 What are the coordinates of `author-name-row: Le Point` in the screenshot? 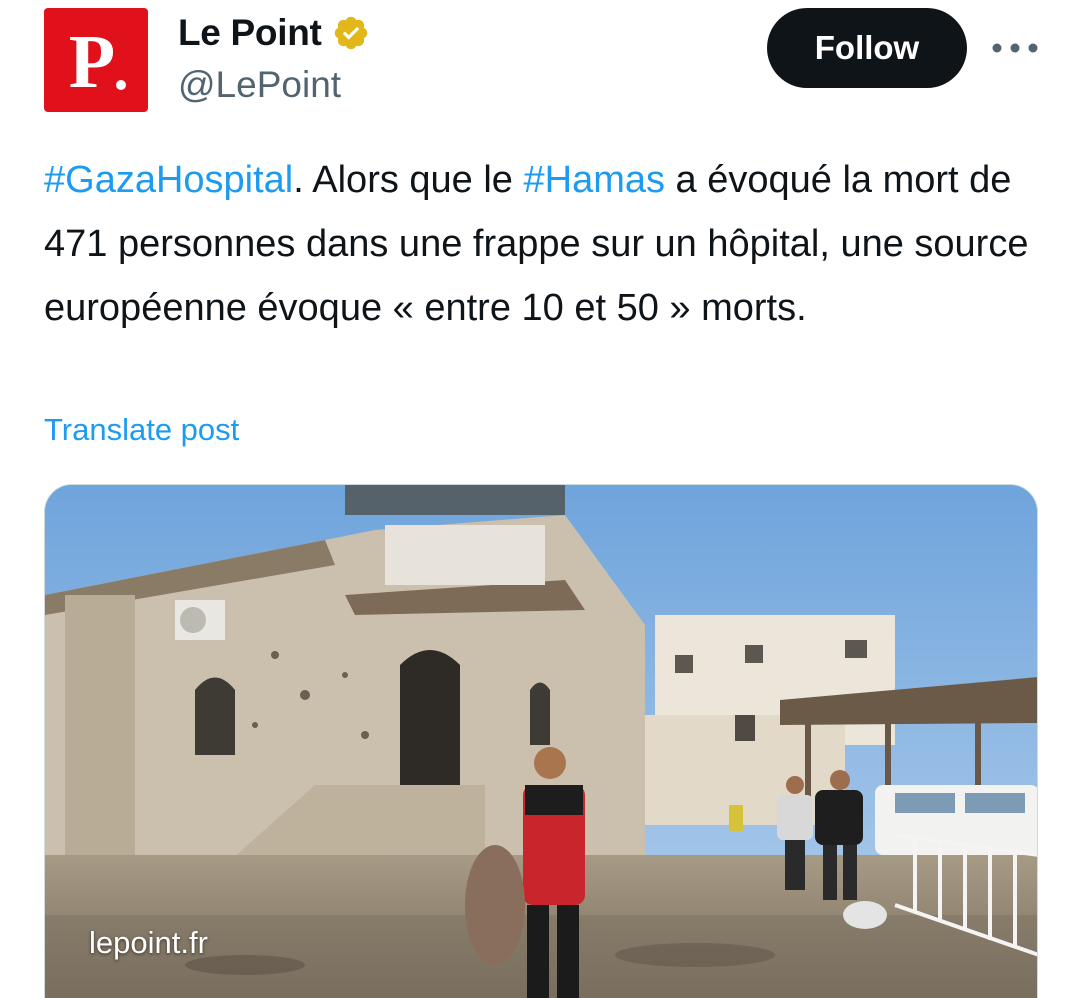 It's located at (274, 33).